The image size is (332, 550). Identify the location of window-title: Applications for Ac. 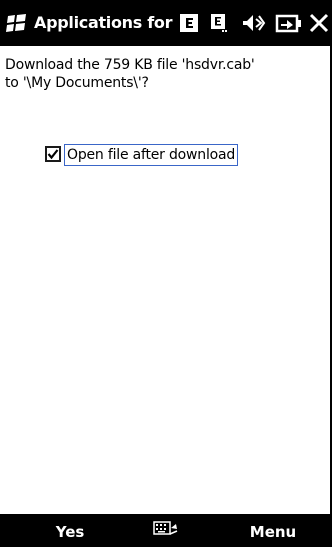
(105, 22).